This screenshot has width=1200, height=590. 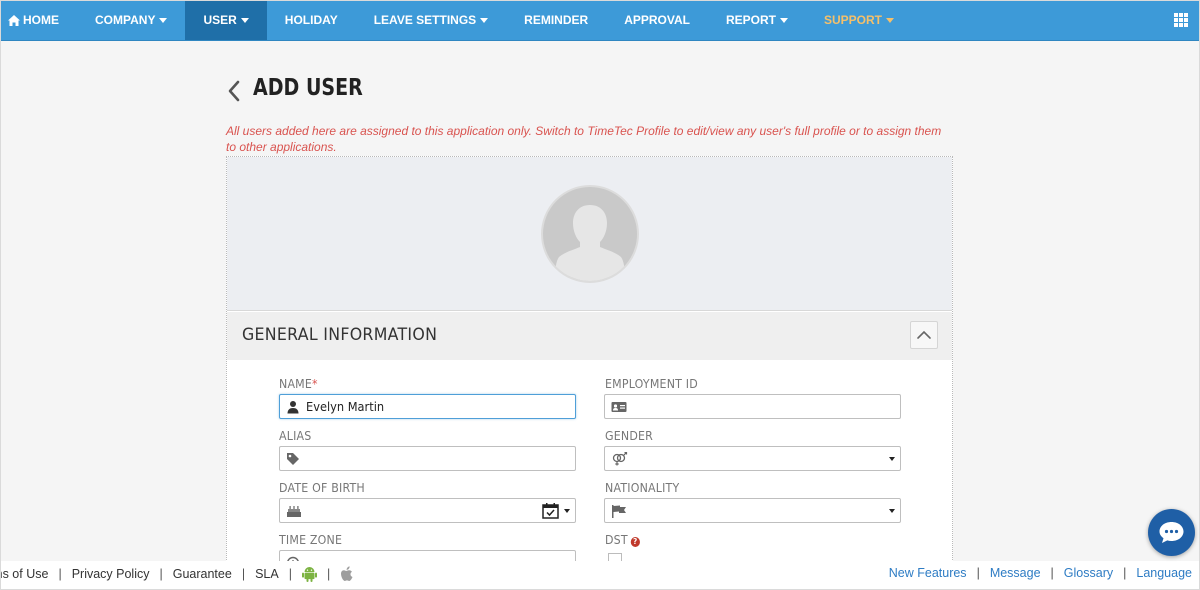 What do you see at coordinates (308, 88) in the screenshot?
I see `page-title: ADD USER` at bounding box center [308, 88].